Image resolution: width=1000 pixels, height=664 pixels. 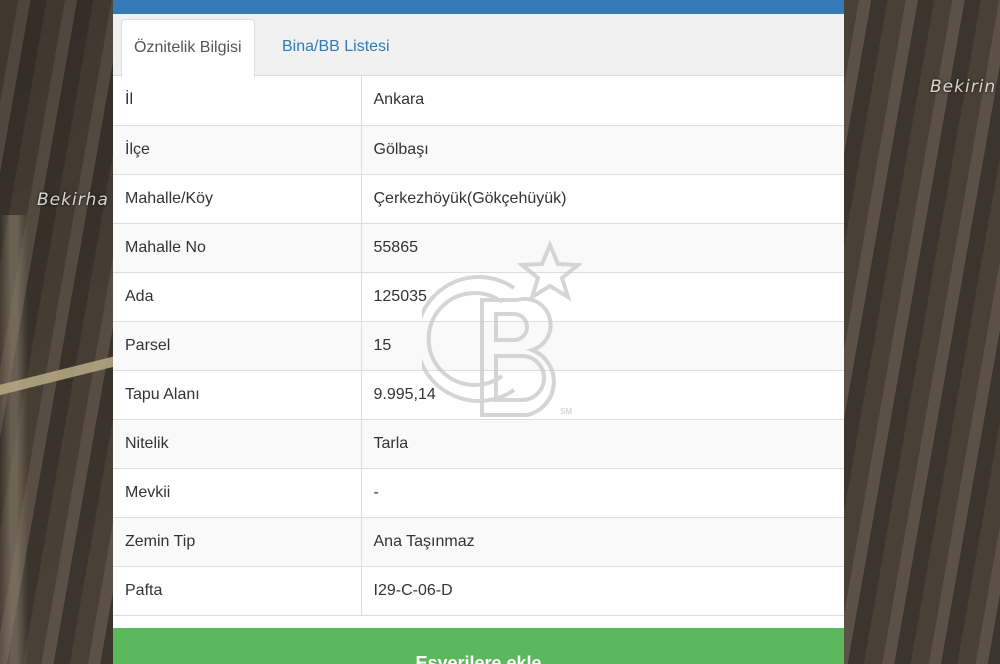 I want to click on attribute-key: Parsel, so click(x=237, y=346).